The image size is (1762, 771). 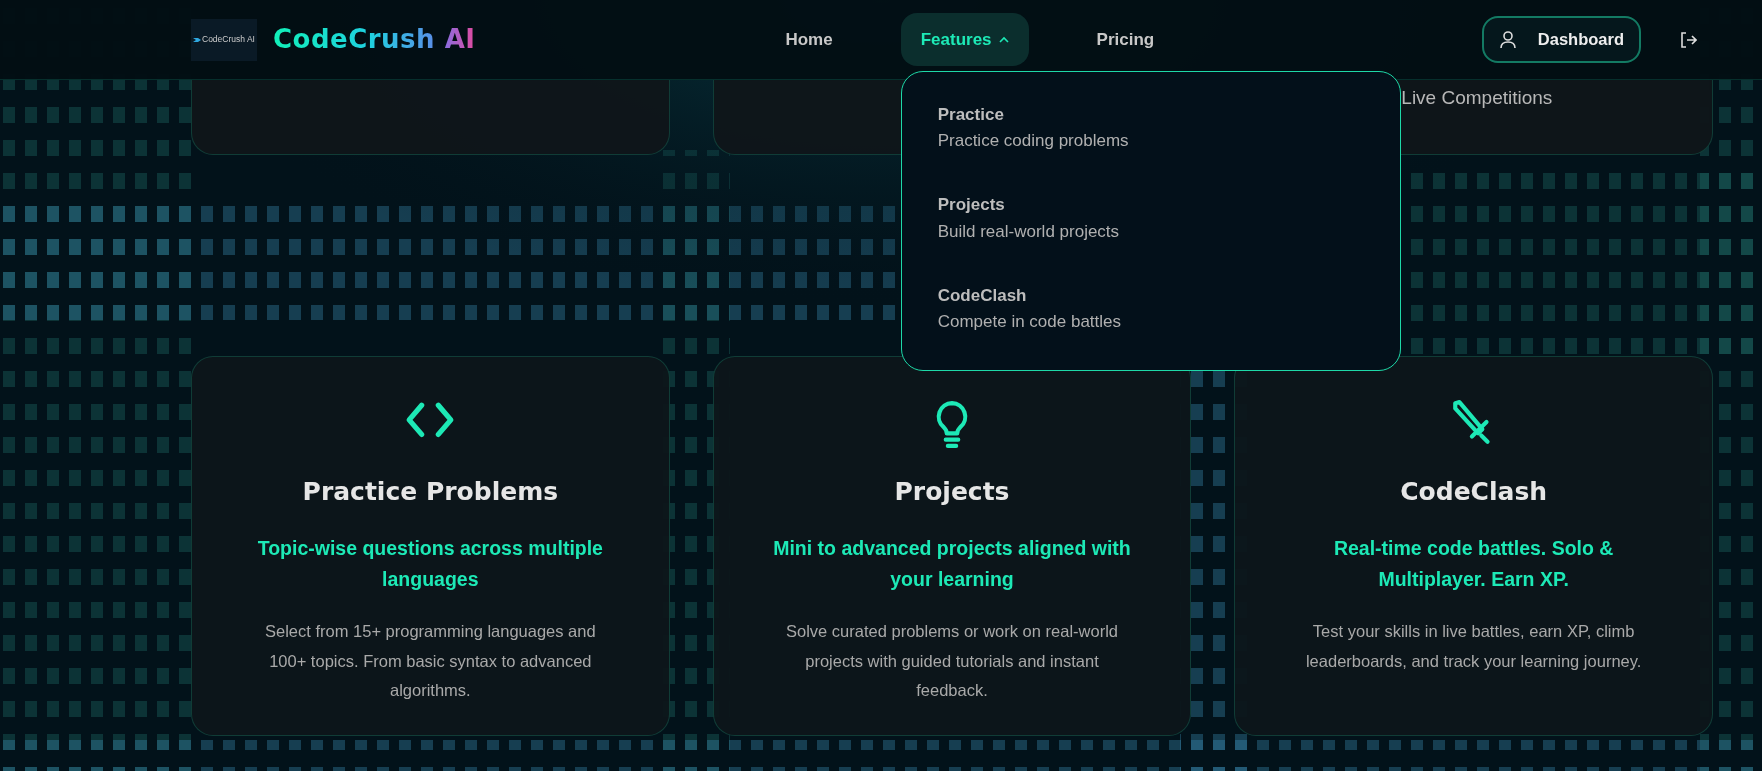 I want to click on card-title: Practice Problems, so click(x=430, y=492).